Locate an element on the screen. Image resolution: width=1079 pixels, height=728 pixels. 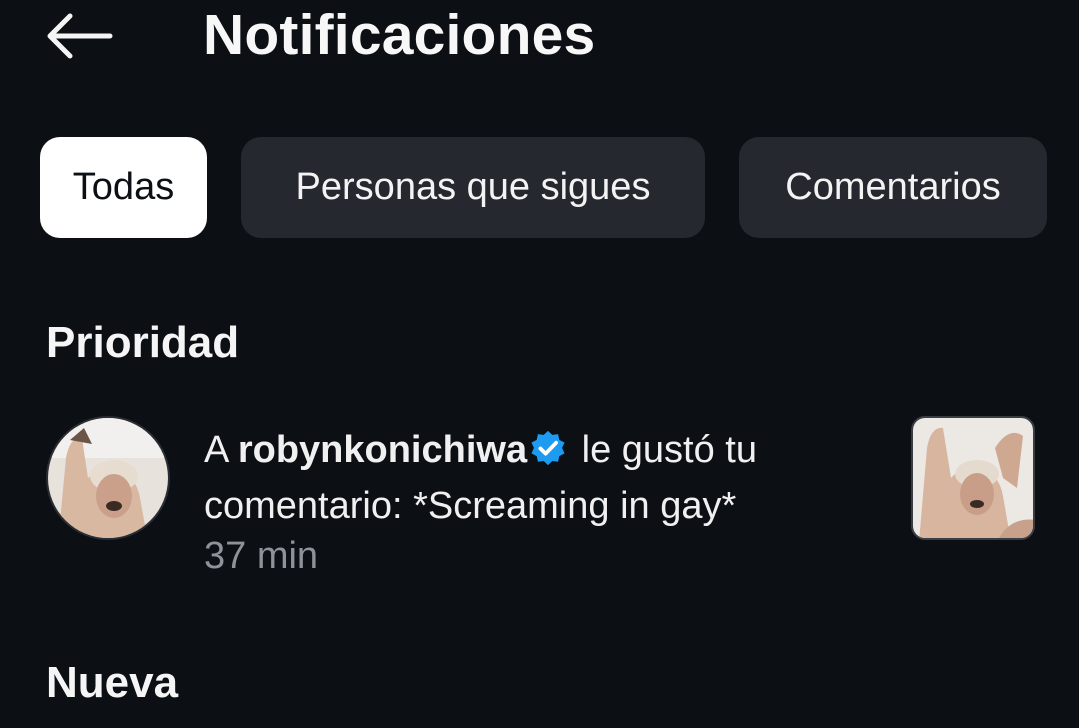
tab-comentarios: Comentarios is located at coordinates (893, 187).